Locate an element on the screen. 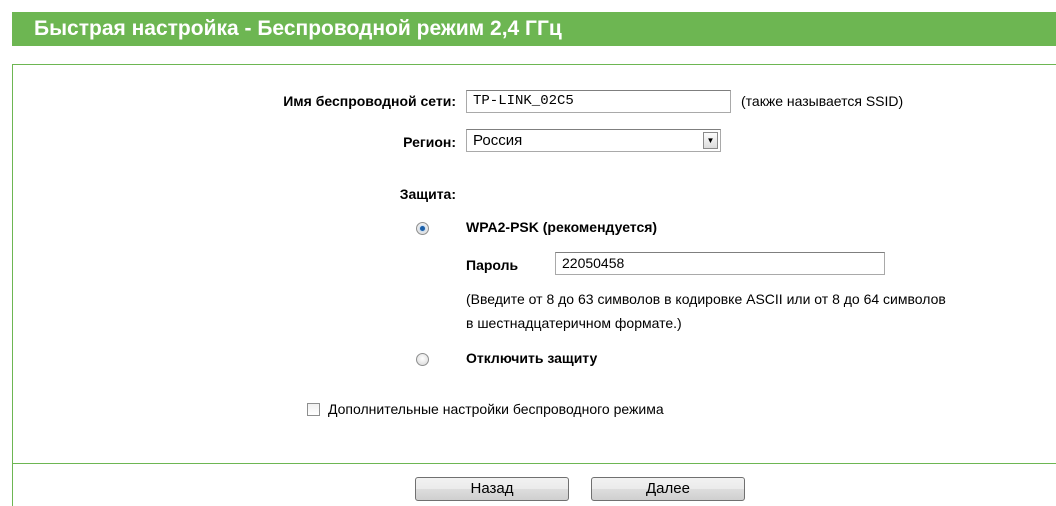  disable-security-radio is located at coordinates (422, 359).